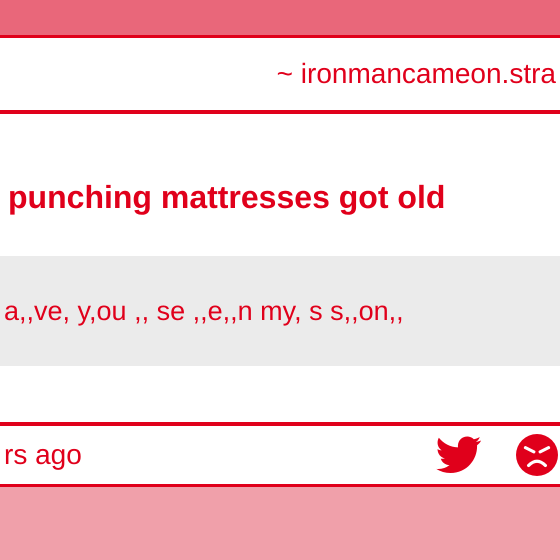 This screenshot has width=560, height=560. What do you see at coordinates (42, 455) in the screenshot?
I see `post-time: rs ago` at bounding box center [42, 455].